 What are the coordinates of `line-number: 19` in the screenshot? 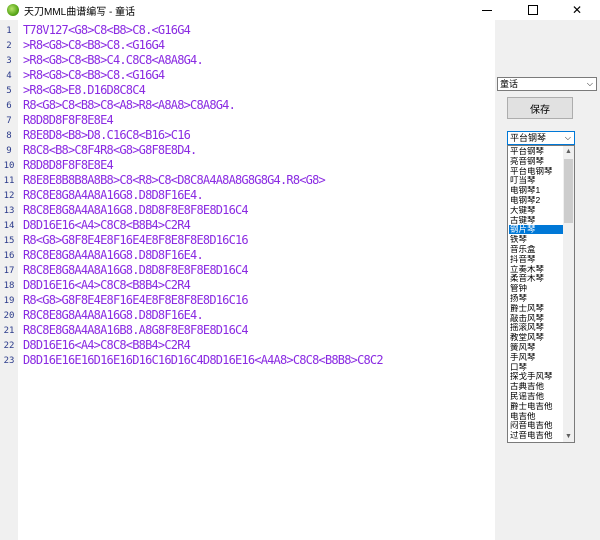 It's located at (9, 301).